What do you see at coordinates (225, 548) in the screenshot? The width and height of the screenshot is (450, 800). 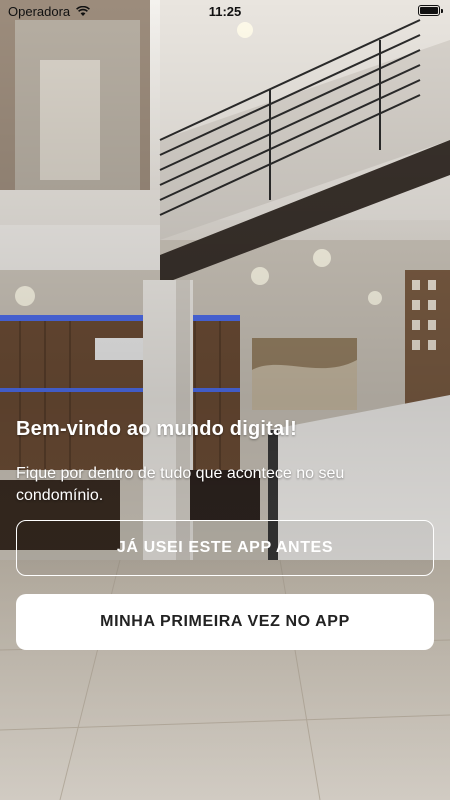 I see `existing-user-button: JÁ USEI ESTE APP ANTES` at bounding box center [225, 548].